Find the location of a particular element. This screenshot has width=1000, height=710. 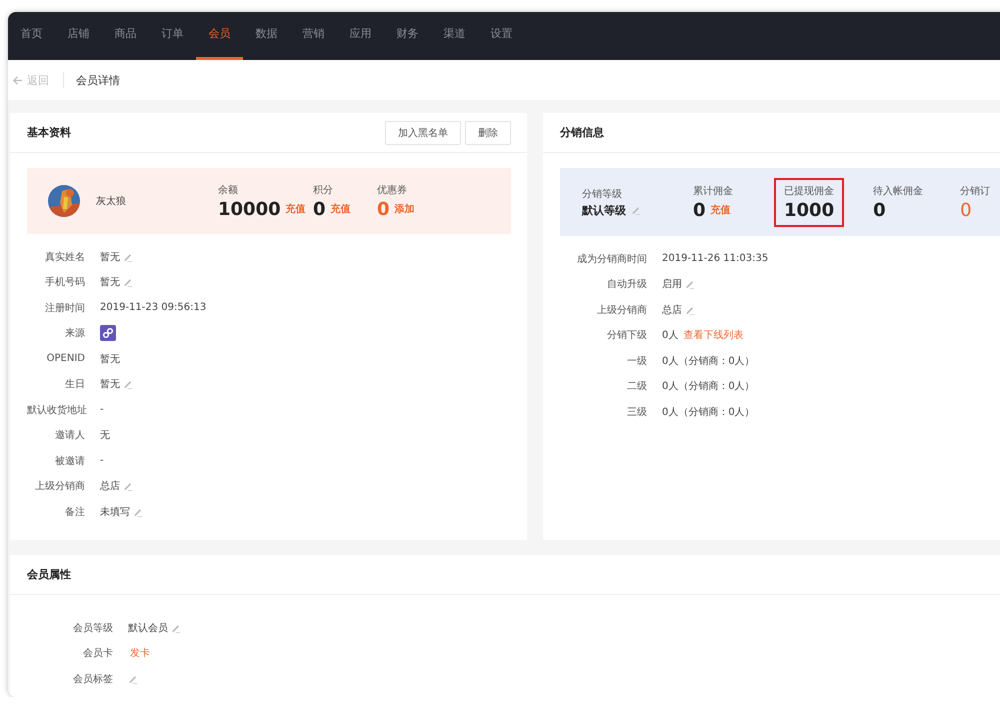

nav-tab: 店铺 is located at coordinates (78, 36).